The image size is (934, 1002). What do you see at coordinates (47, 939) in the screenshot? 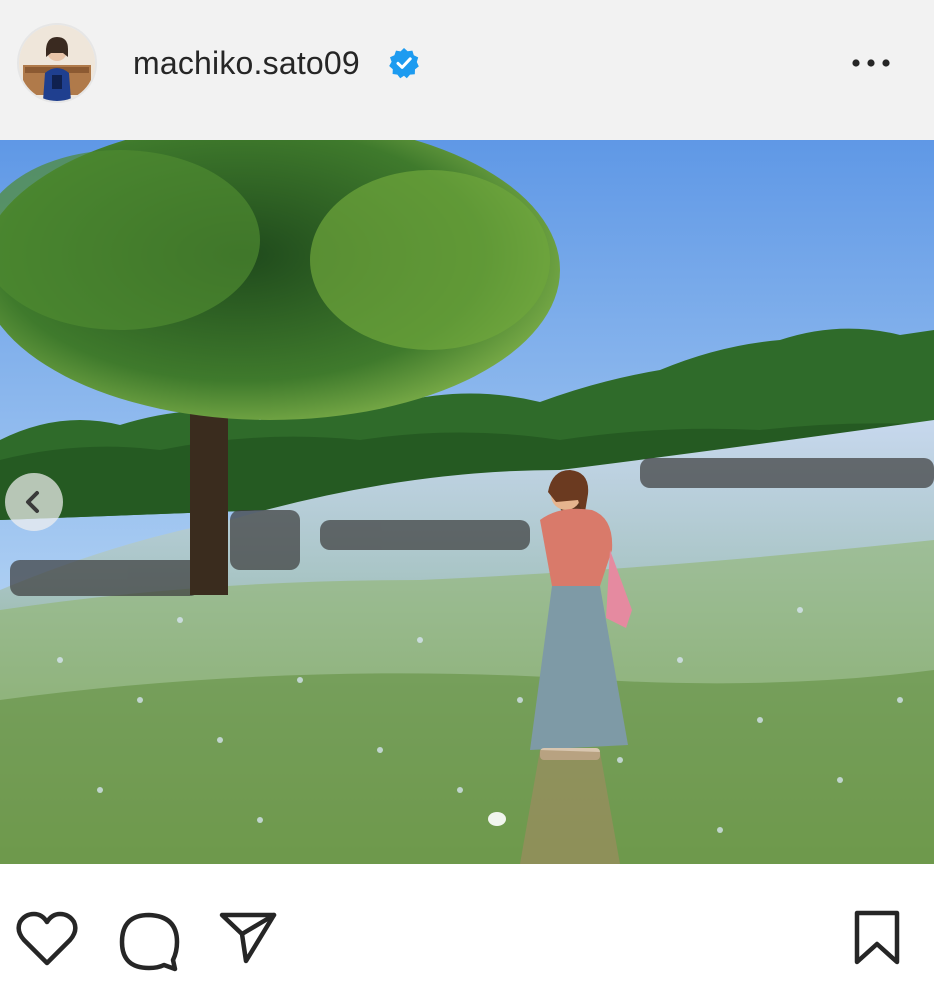
I see `heart-icon` at bounding box center [47, 939].